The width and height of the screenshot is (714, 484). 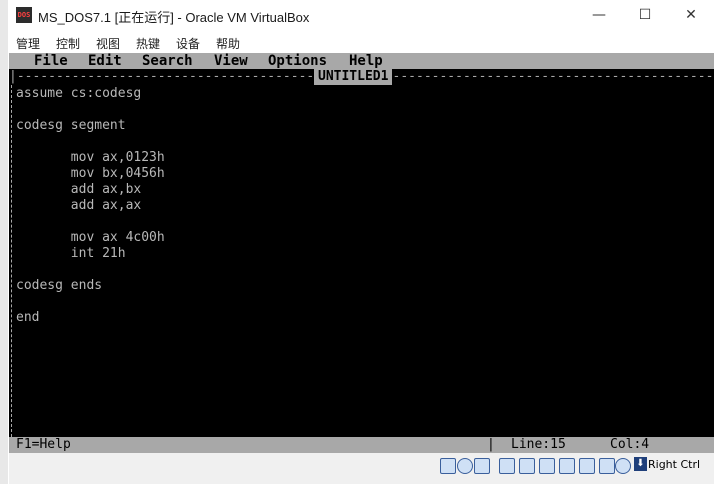 I want to click on editor-left-border, so click(x=12, y=261).